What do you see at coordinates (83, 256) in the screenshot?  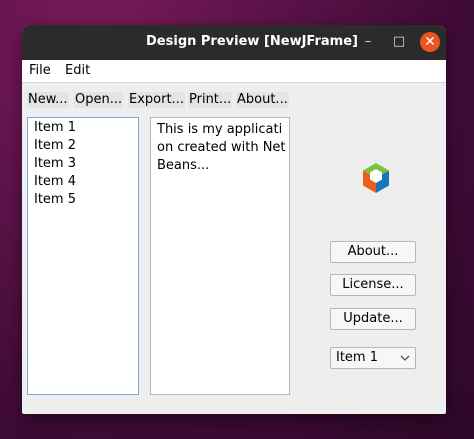 I see `item-list: Item 1 Item 2 Item 3 Item 4 Item 5` at bounding box center [83, 256].